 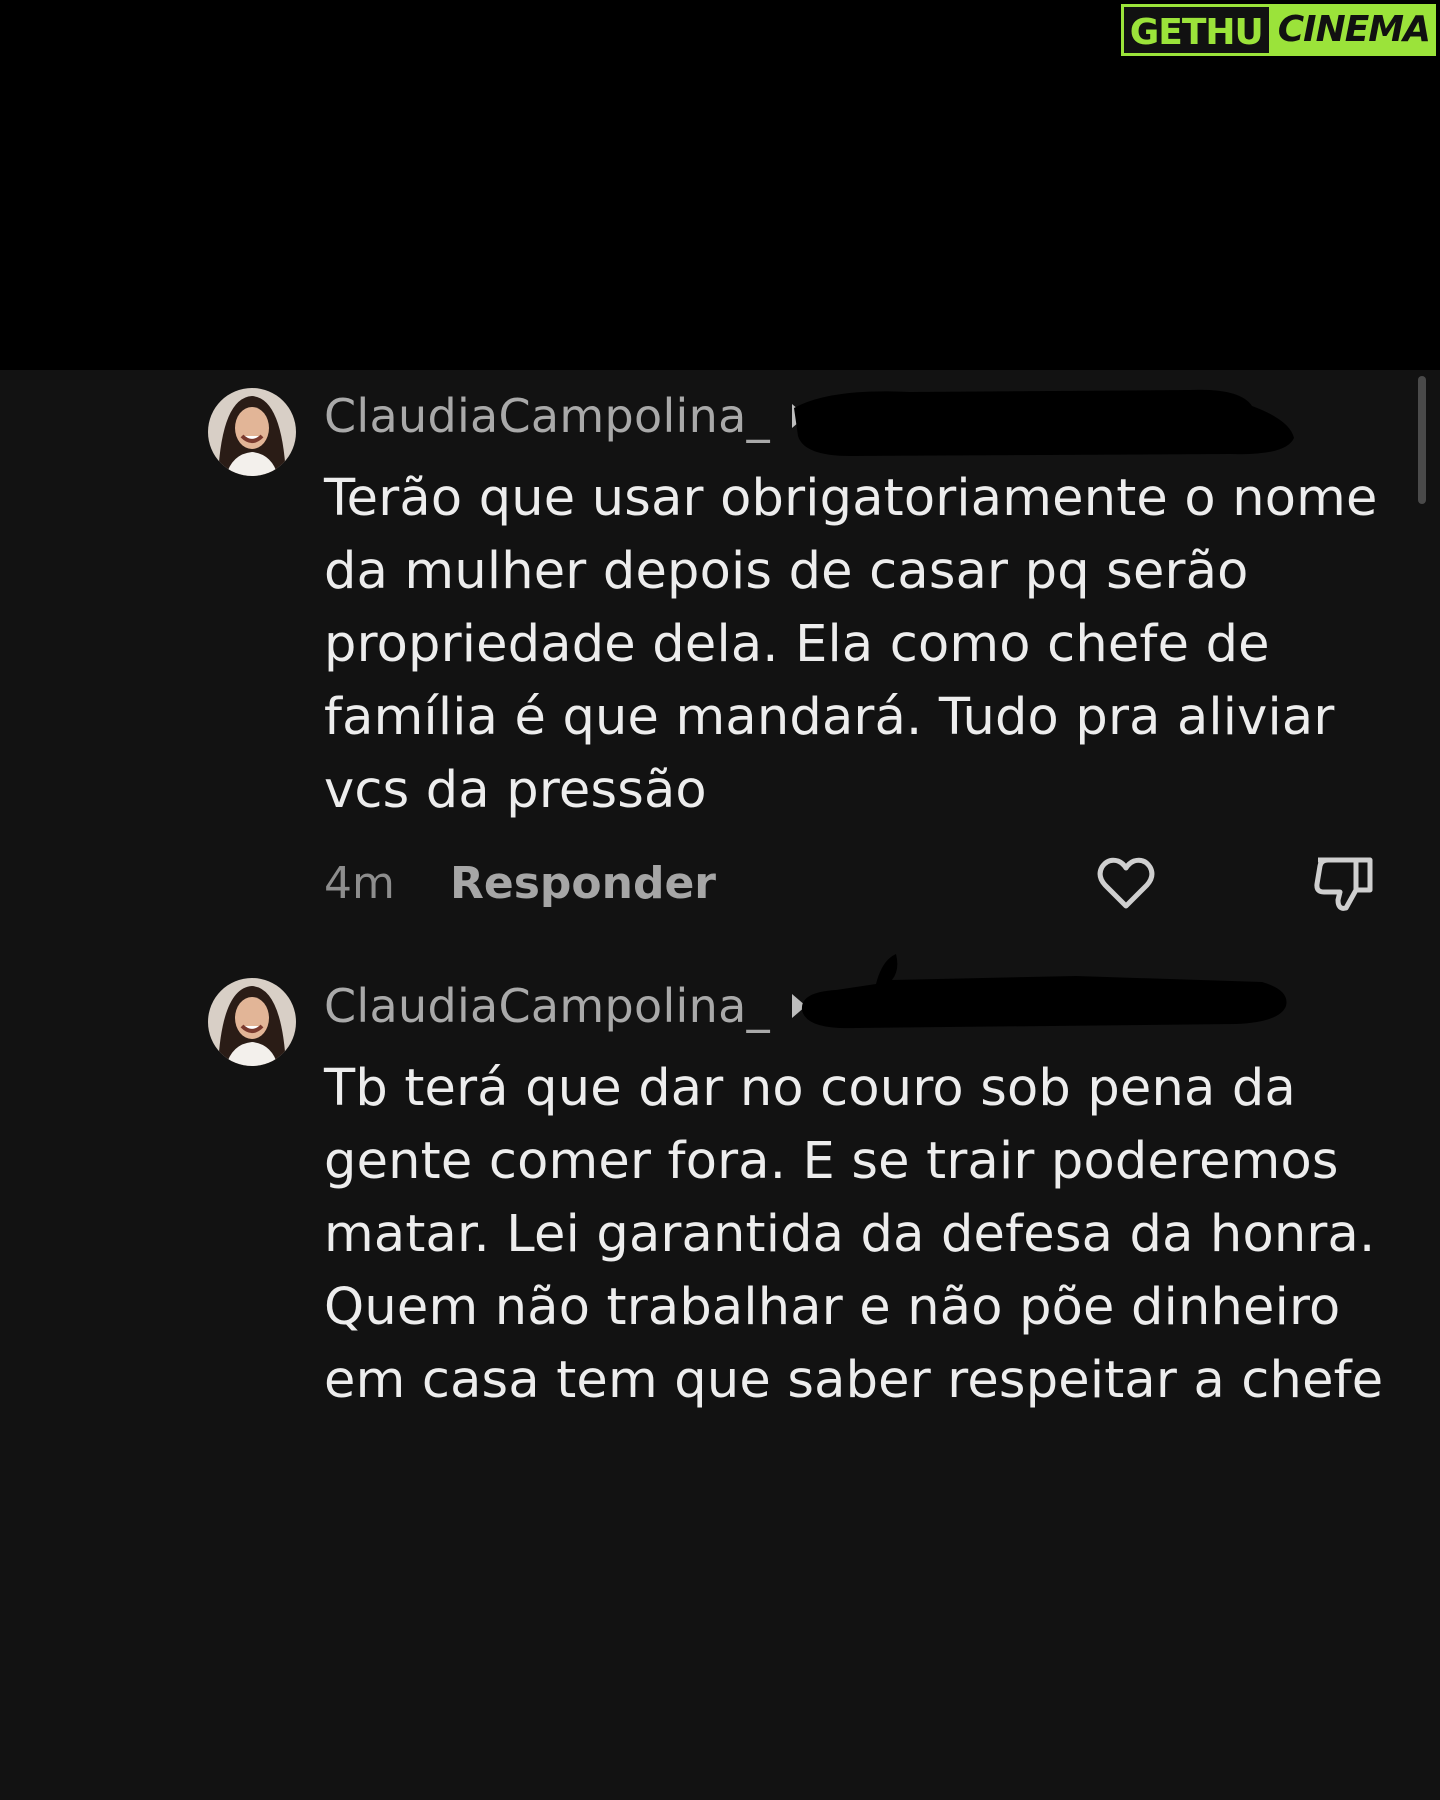 What do you see at coordinates (1422, 440) in the screenshot?
I see `scrollbar` at bounding box center [1422, 440].